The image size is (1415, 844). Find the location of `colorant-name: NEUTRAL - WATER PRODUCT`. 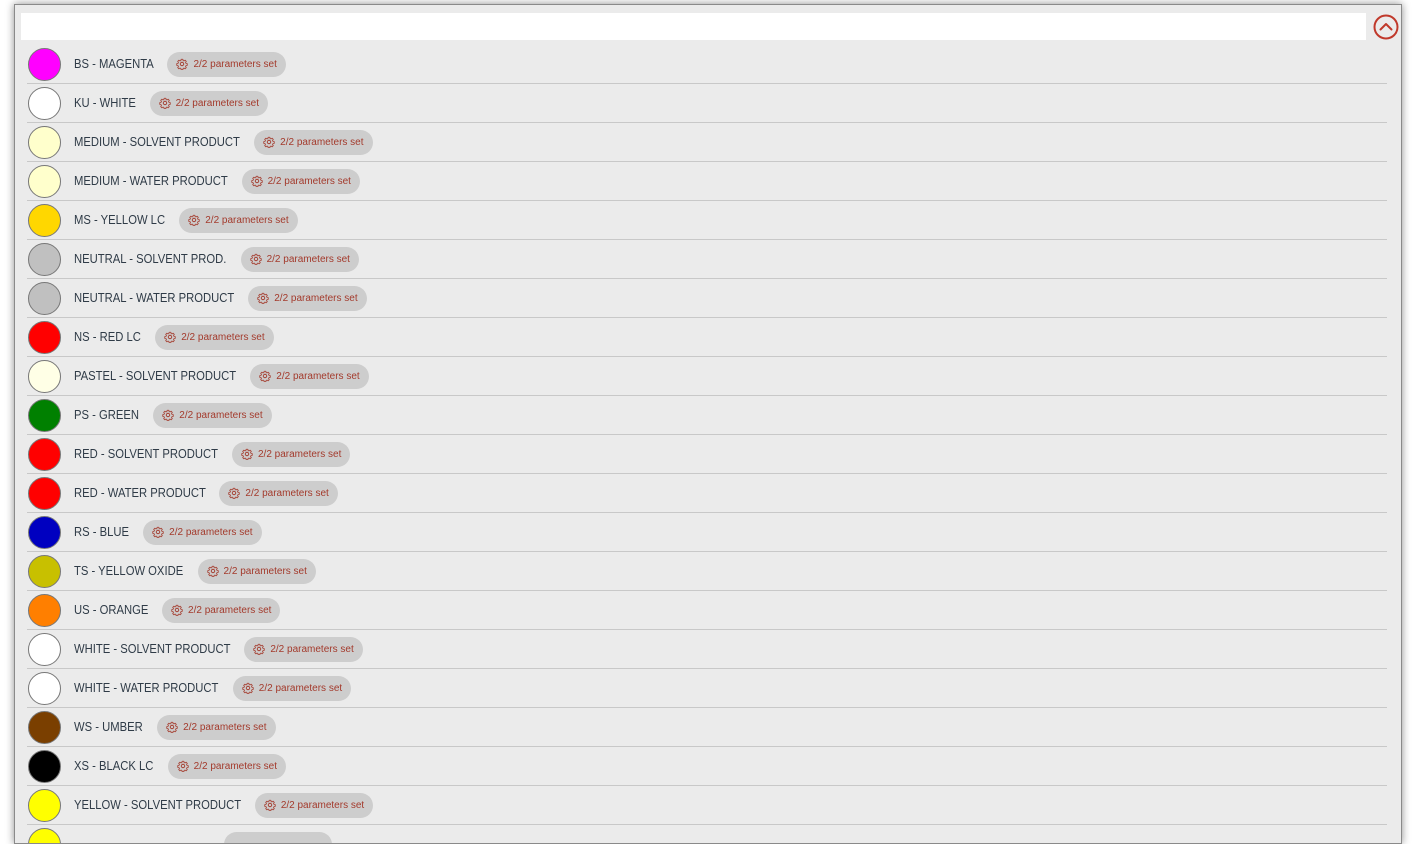

colorant-name: NEUTRAL - WATER PRODUCT is located at coordinates (154, 298).